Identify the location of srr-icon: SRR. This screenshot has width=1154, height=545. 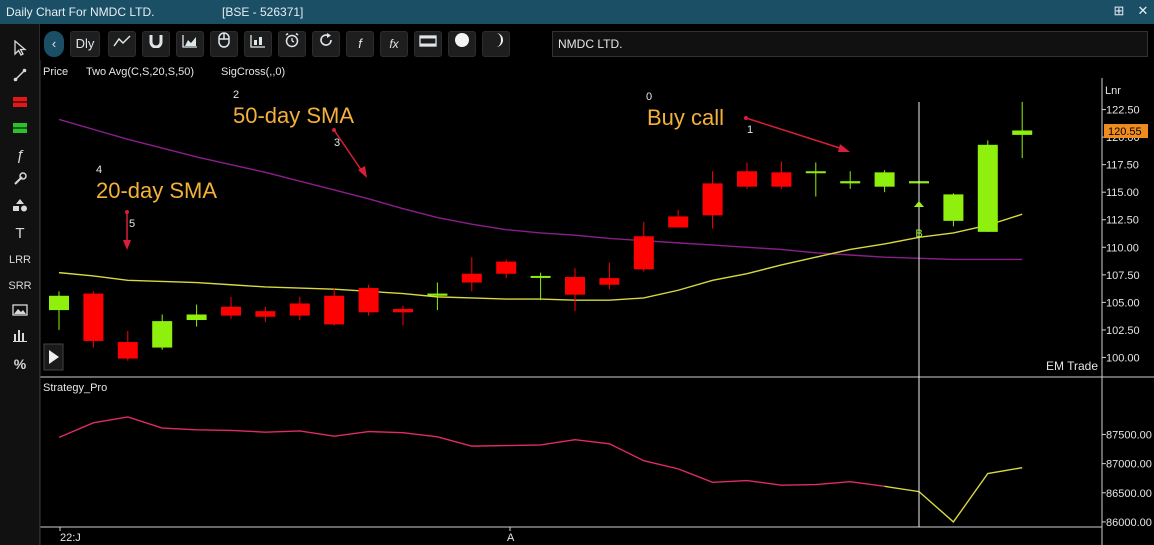
(20, 286).